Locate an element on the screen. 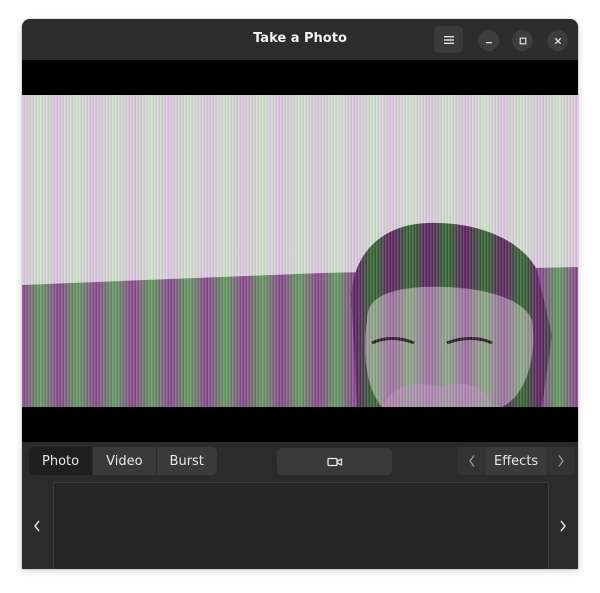 The image size is (600, 593). effects-thumbnail-area is located at coordinates (301, 525).